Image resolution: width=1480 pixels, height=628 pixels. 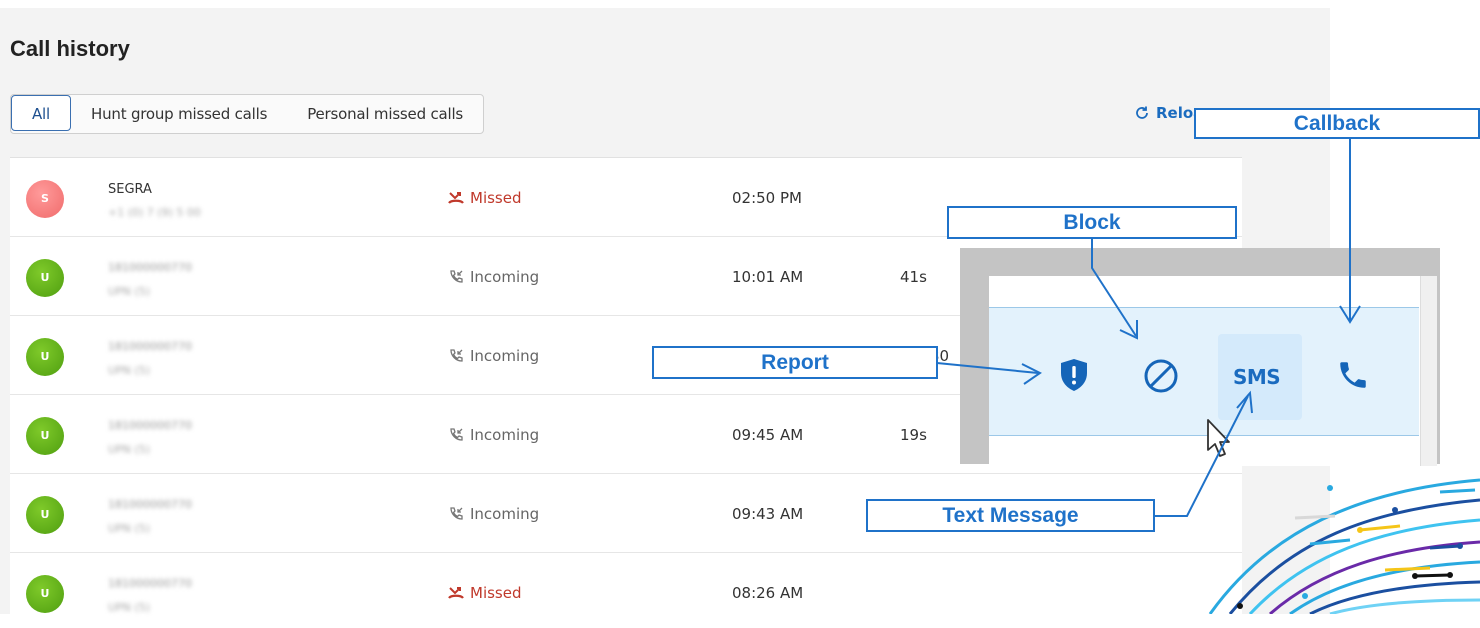 I want to click on callout-text-message: Text Message, so click(x=1010, y=515).